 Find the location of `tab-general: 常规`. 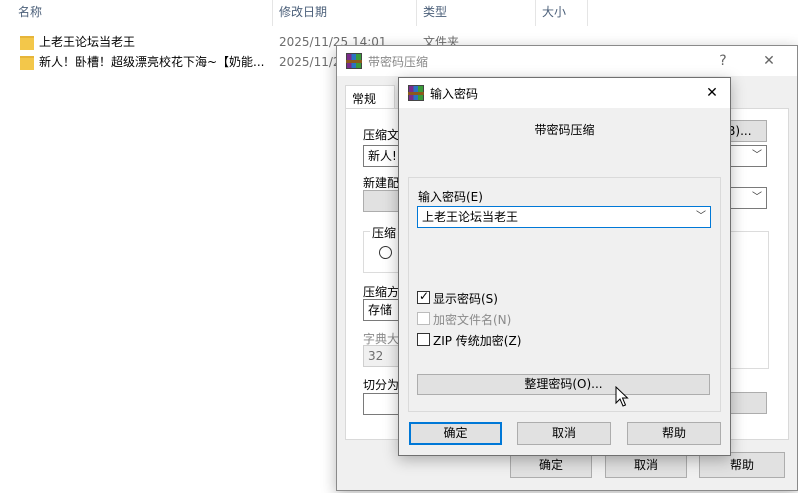

tab-general: 常规 is located at coordinates (370, 97).